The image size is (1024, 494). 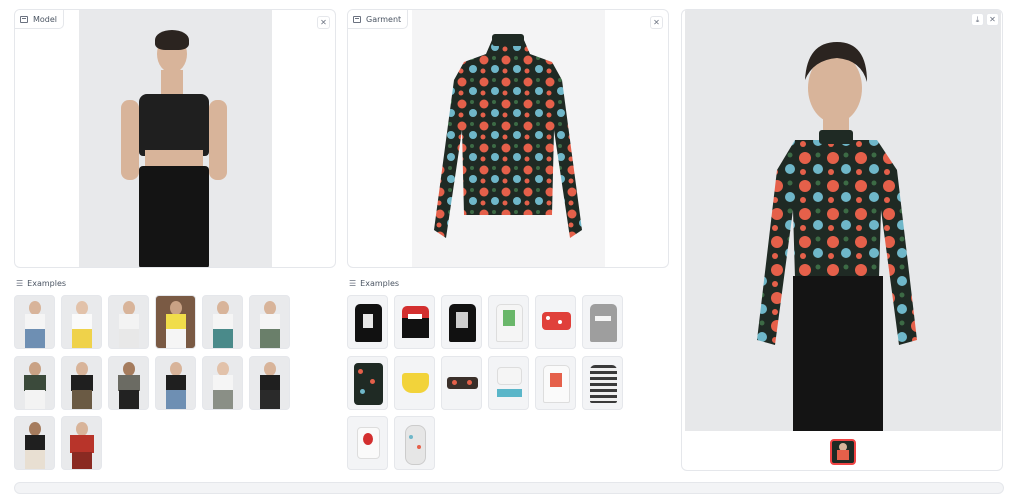 I want to click on result-thumbnail, so click(x=843, y=452).